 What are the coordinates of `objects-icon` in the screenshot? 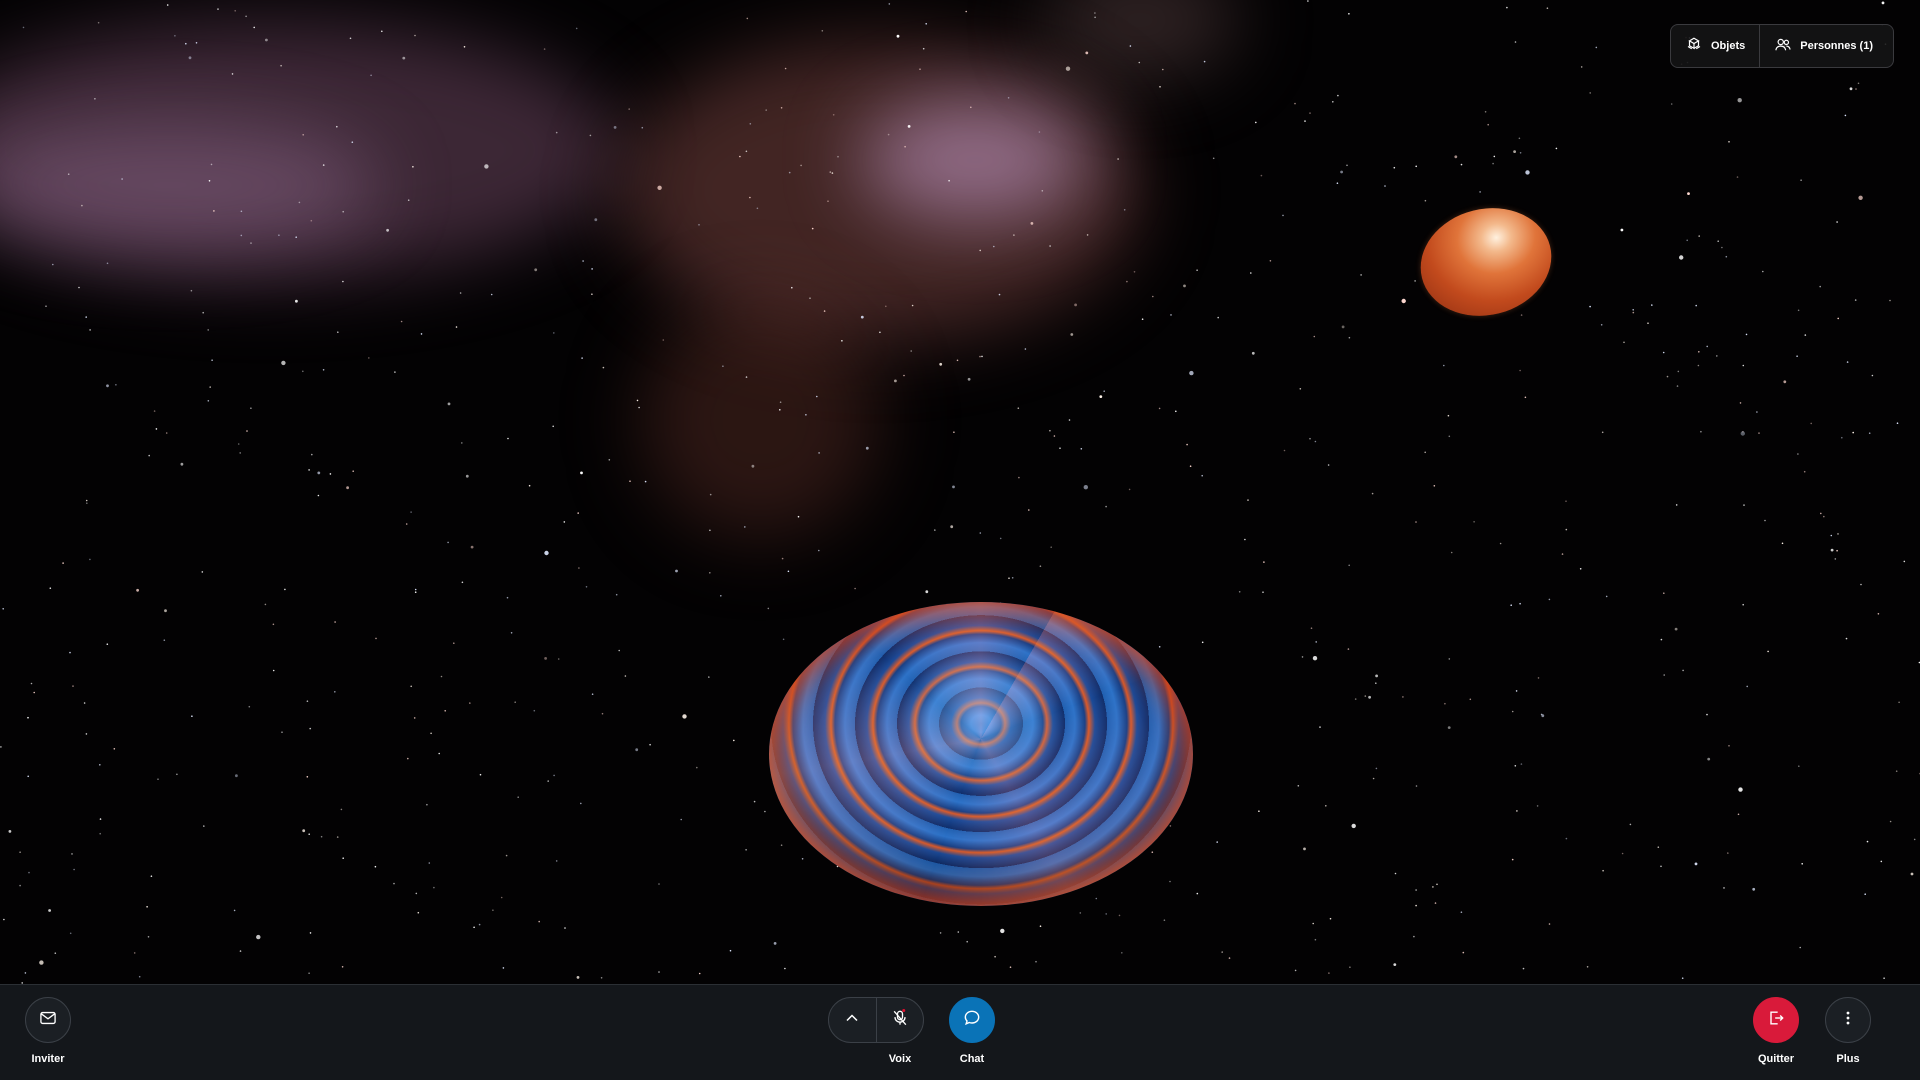 It's located at (1694, 46).